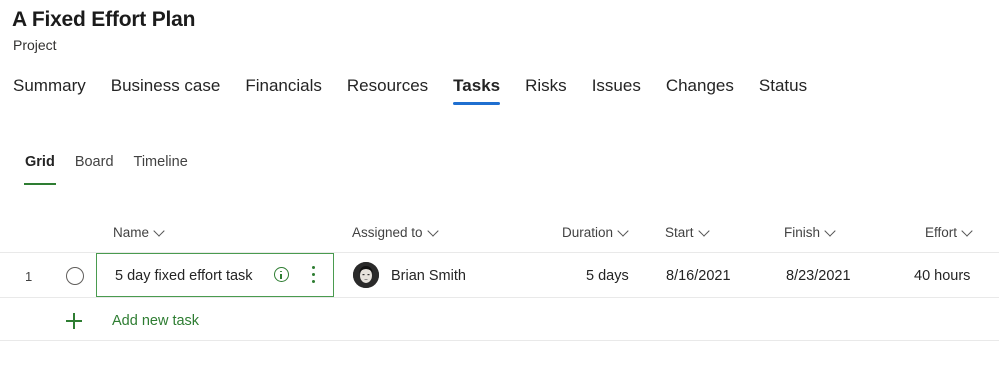  I want to click on tab-issues: Issues, so click(616, 92).